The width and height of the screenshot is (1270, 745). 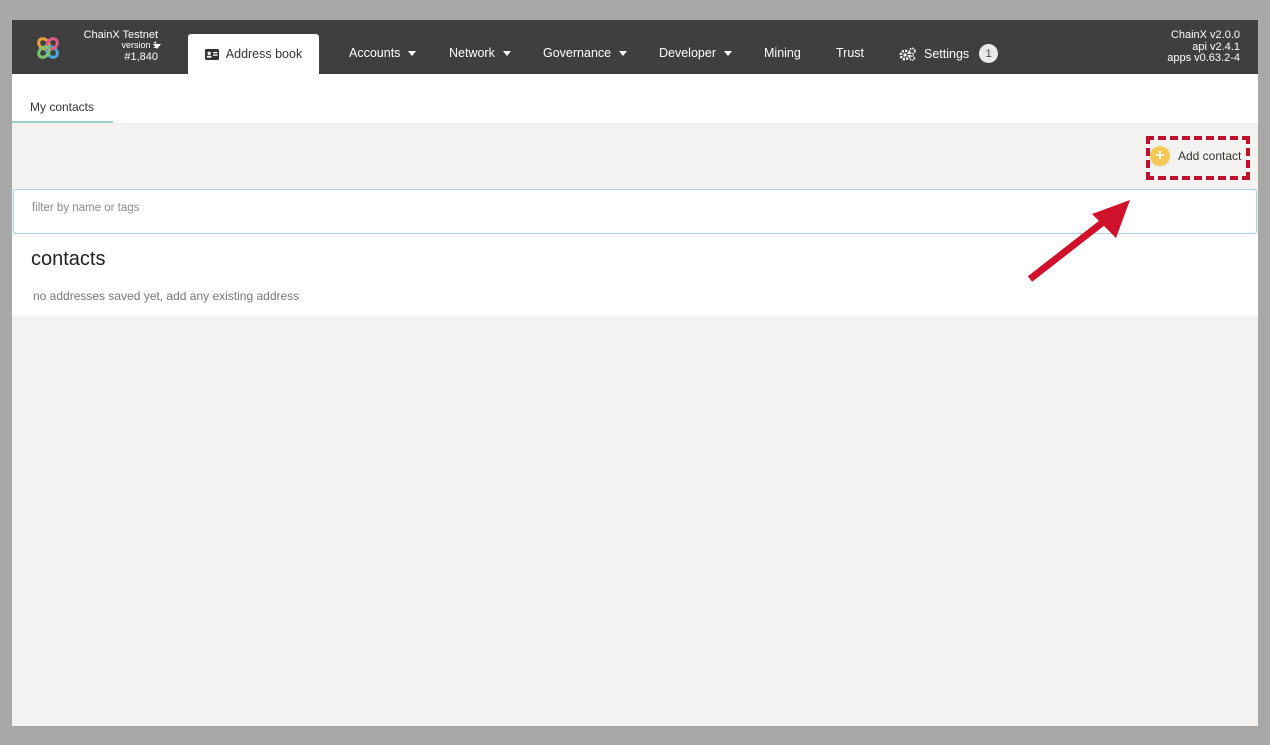 What do you see at coordinates (141, 56) in the screenshot?
I see `block-number: #1,840` at bounding box center [141, 56].